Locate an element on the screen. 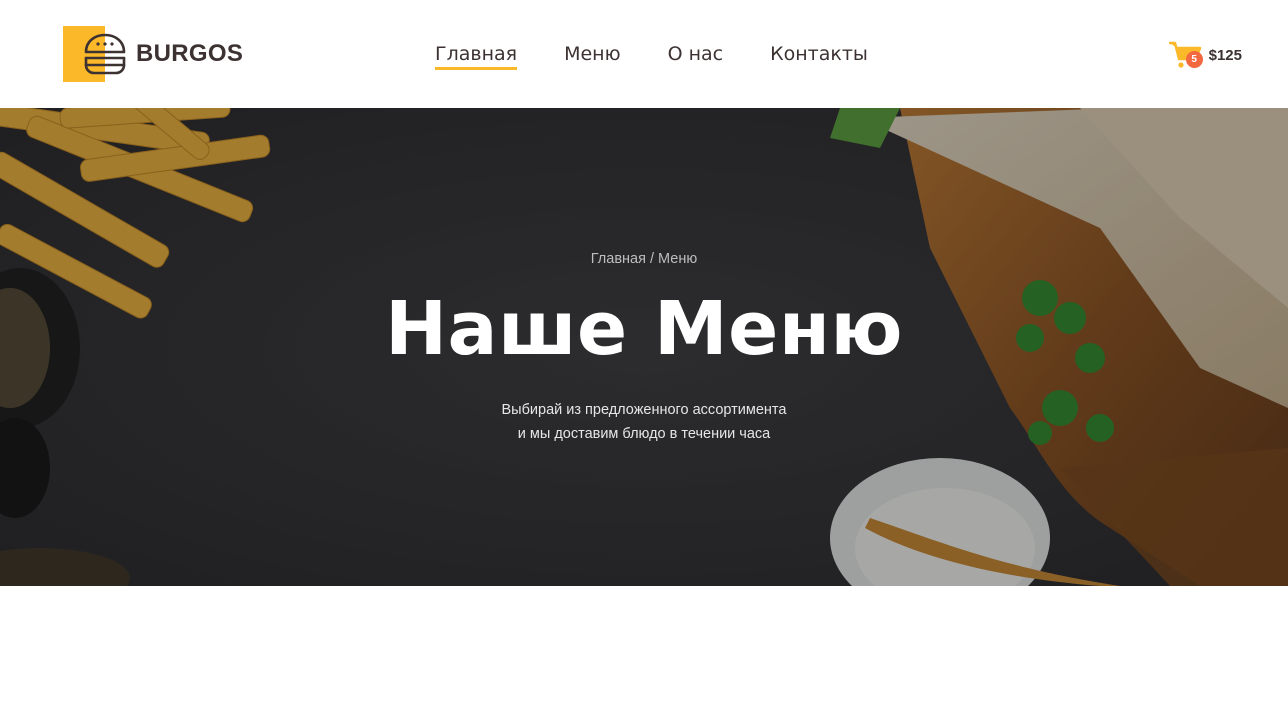 Image resolution: width=1288 pixels, height=726 pixels. breadcrumb-current: Меню is located at coordinates (678, 259).